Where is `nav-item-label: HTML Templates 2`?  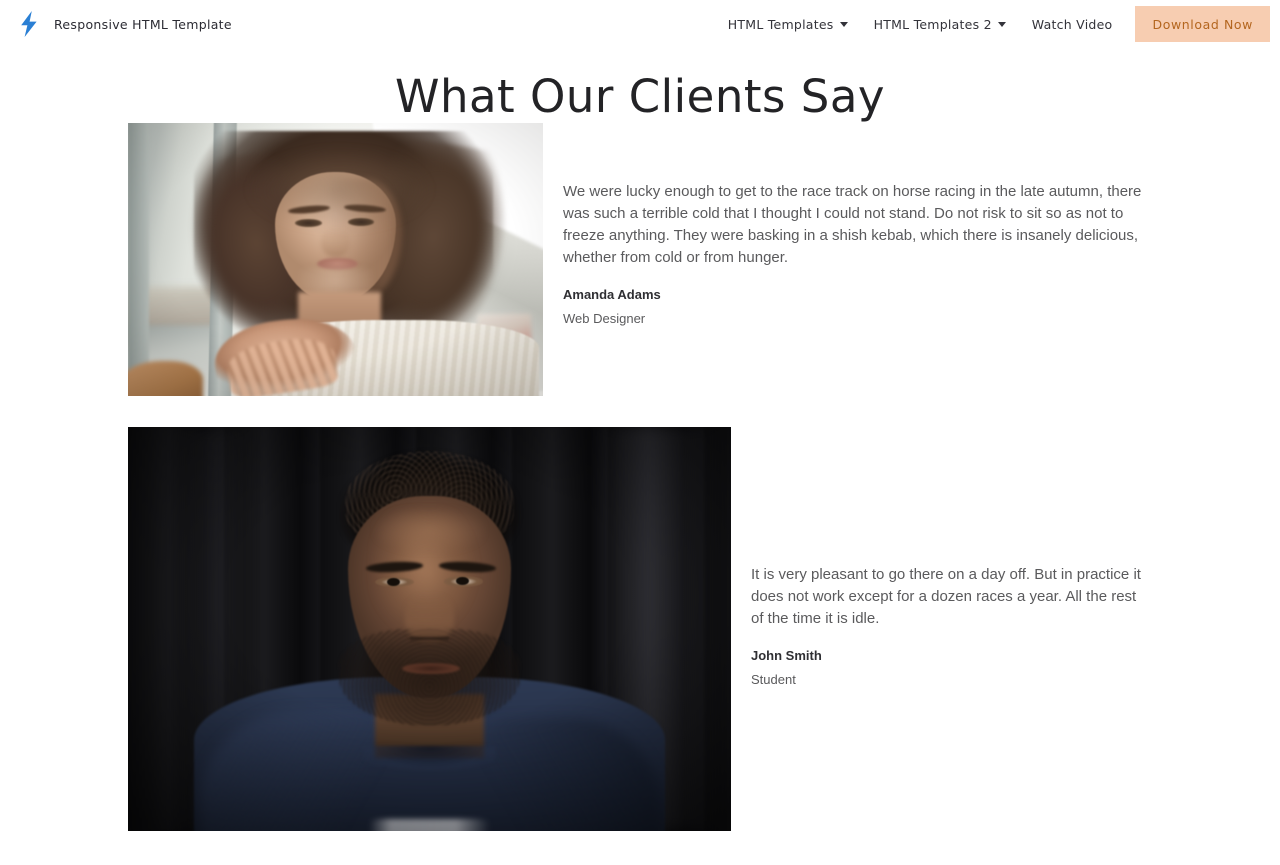 nav-item-label: HTML Templates 2 is located at coordinates (932, 24).